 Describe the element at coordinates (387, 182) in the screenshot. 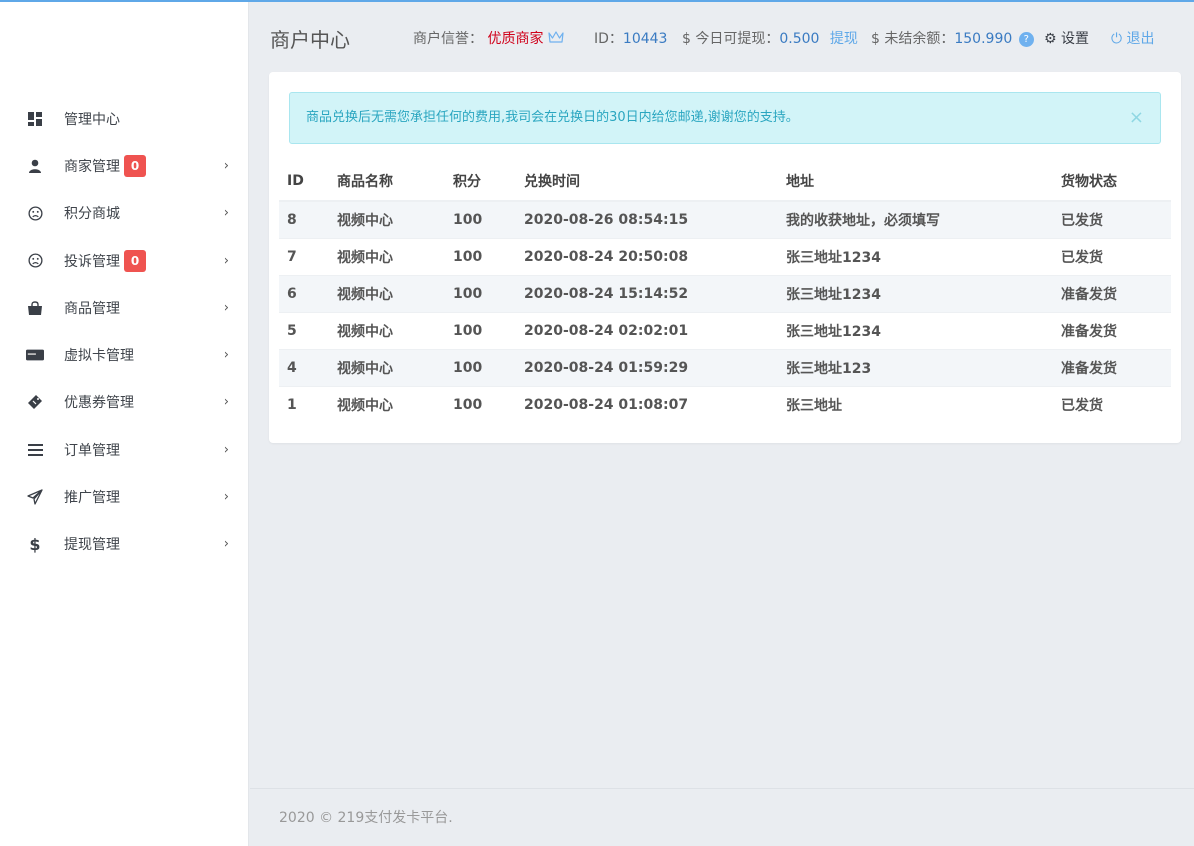

I see `column-header: 商品名称` at that location.